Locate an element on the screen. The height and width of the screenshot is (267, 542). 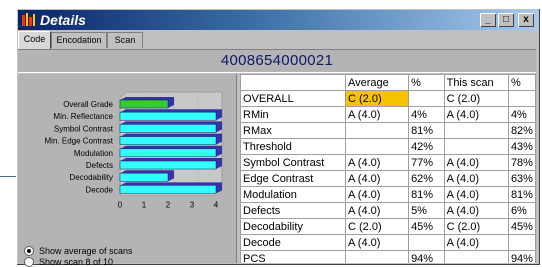
table-row: Decode A (4.0) A (4.0) is located at coordinates (388, 242).